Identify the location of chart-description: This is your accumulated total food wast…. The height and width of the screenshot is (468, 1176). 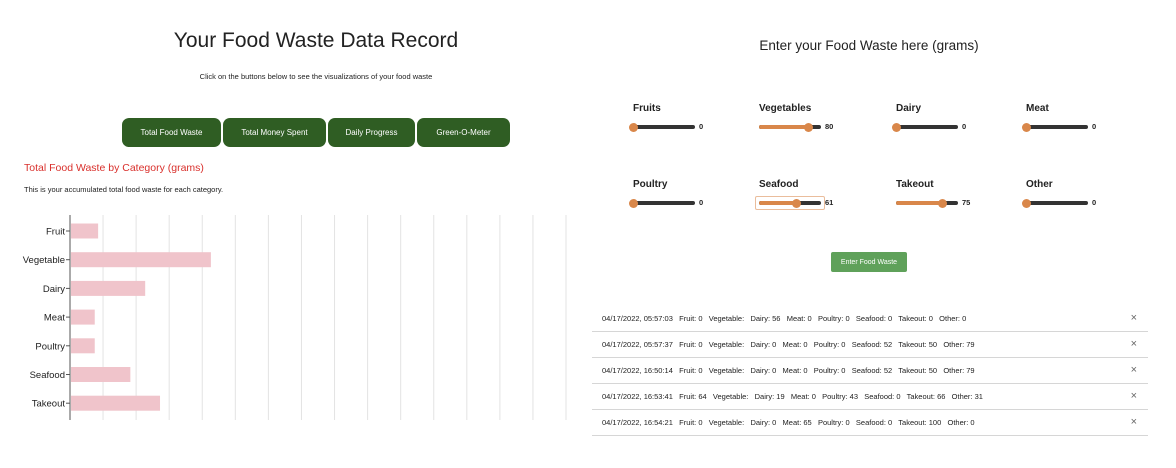
(124, 189).